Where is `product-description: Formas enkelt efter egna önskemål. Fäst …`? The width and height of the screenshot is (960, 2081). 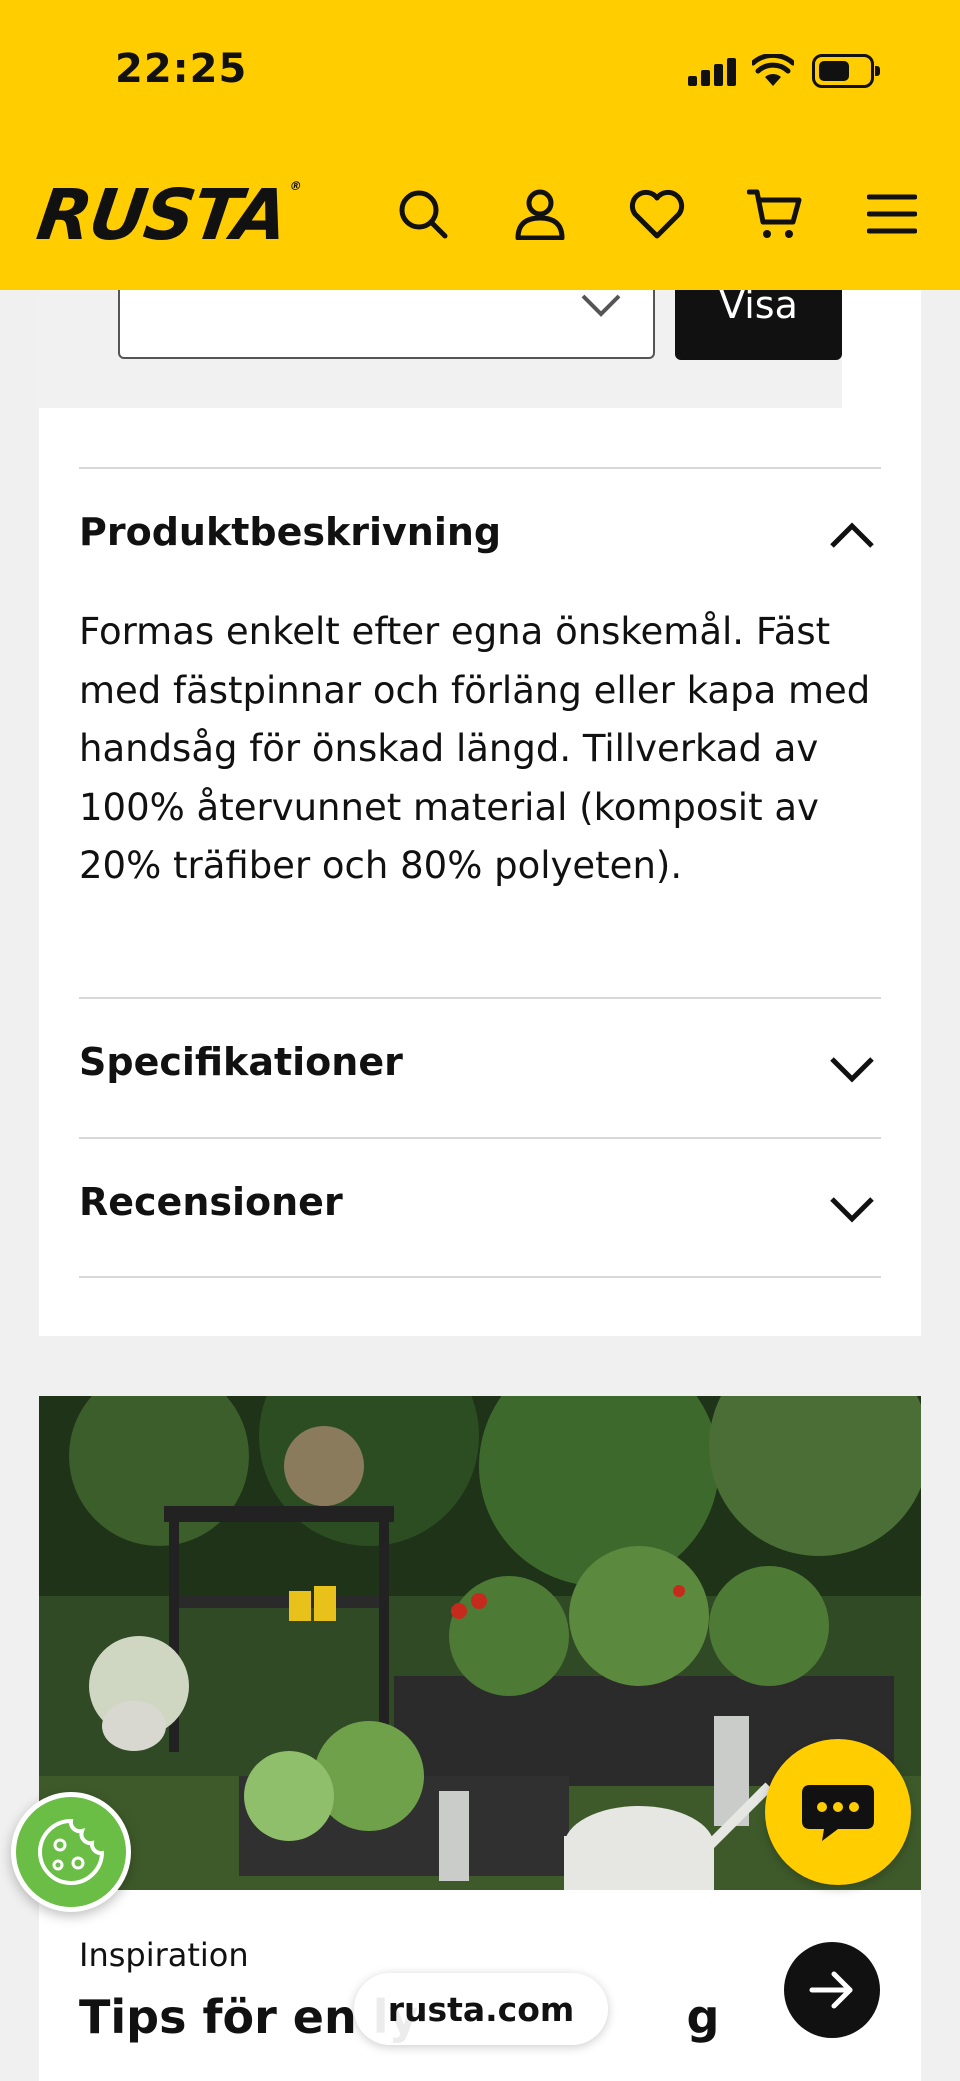 product-description: Formas enkelt efter egna önskemål. Fäst … is located at coordinates (475, 748).